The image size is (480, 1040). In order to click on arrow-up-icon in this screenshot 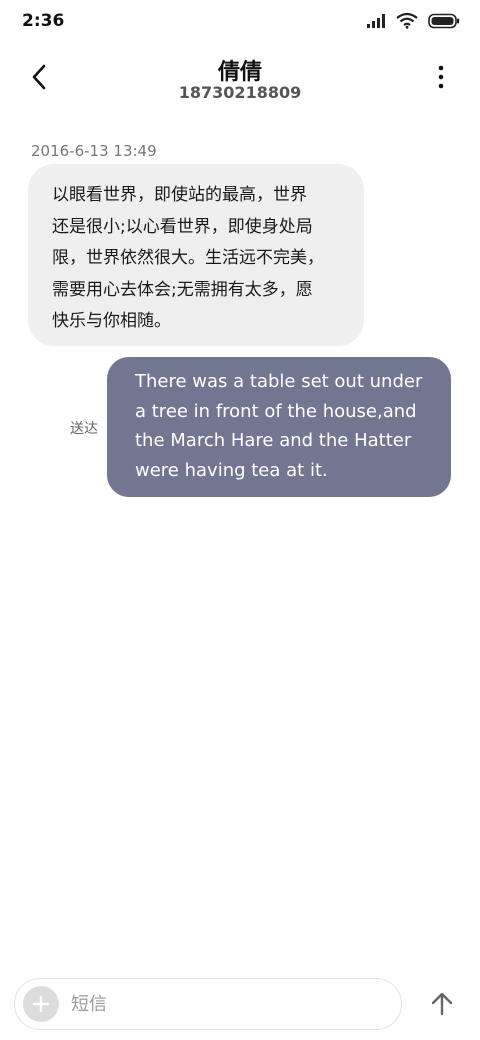, I will do `click(442, 1004)`.